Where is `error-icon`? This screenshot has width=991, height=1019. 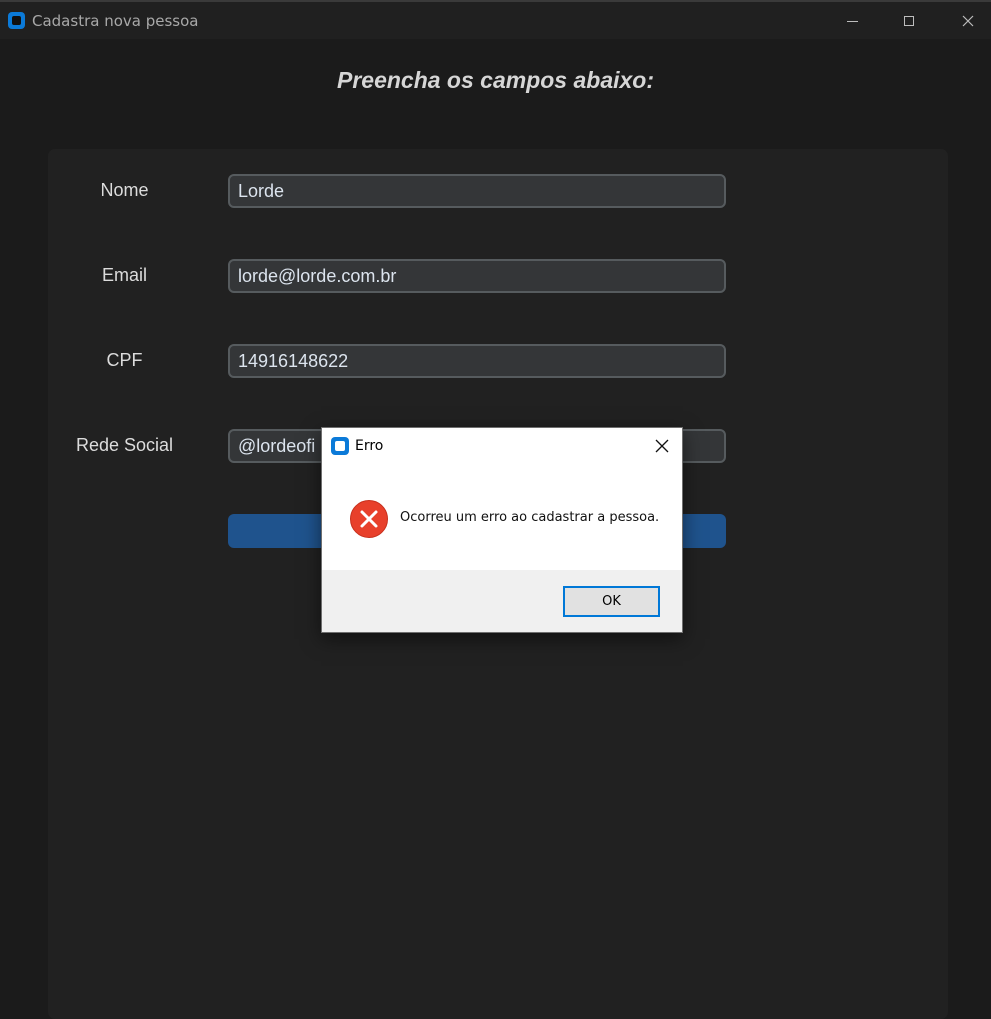
error-icon is located at coordinates (369, 519).